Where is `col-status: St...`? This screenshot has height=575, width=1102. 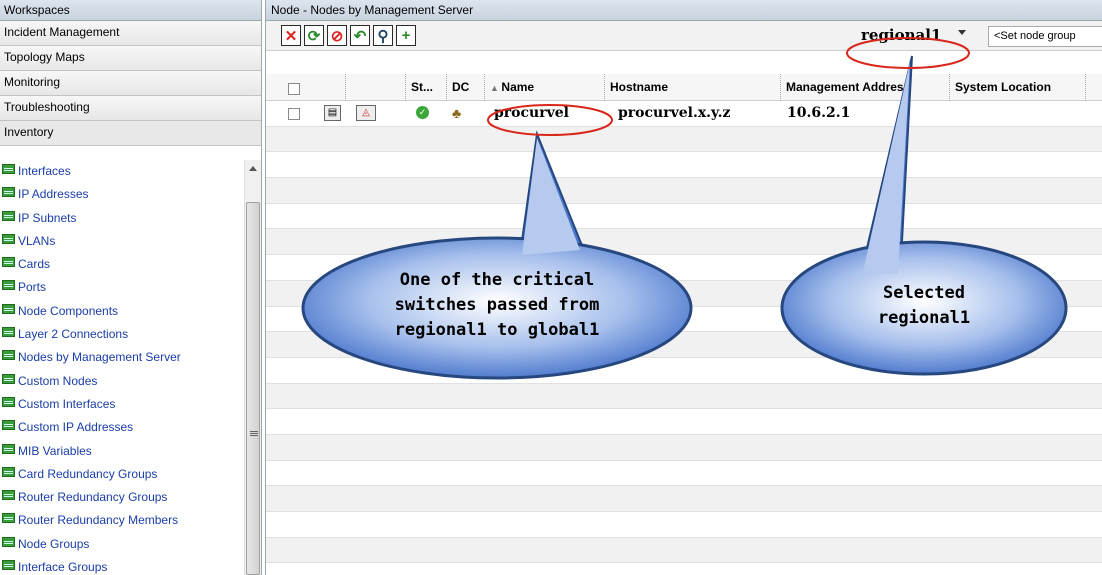
col-status: St... is located at coordinates (427, 87).